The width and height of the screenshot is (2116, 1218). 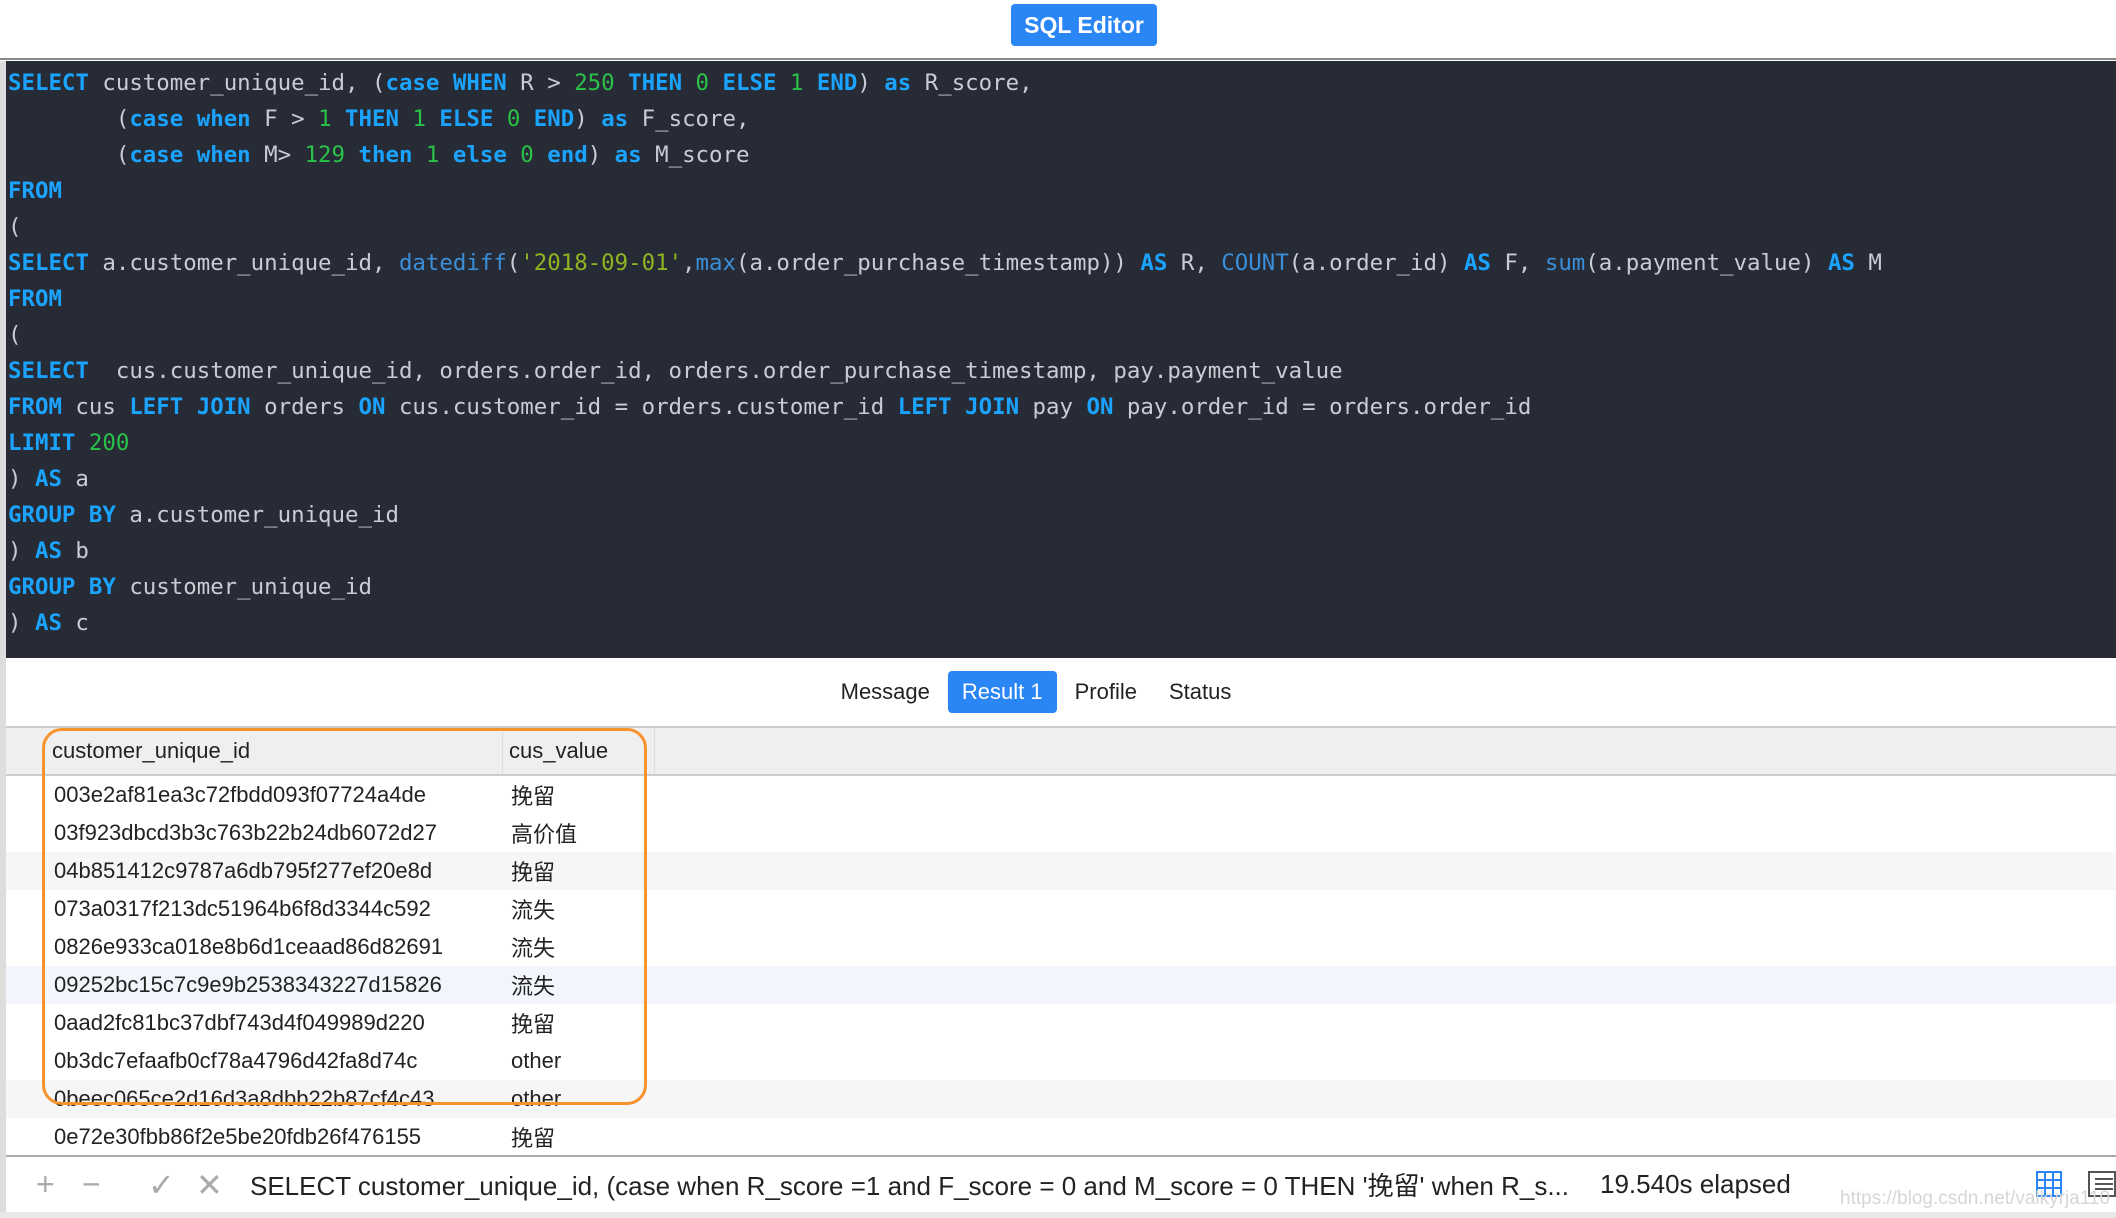 I want to click on code-token-pl: R >, so click(x=540, y=83).